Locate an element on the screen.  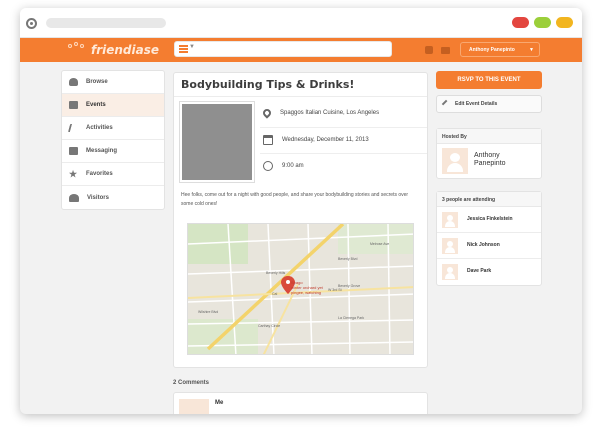
map-pin-line: pingee, watching is located at coordinates (306, 292).